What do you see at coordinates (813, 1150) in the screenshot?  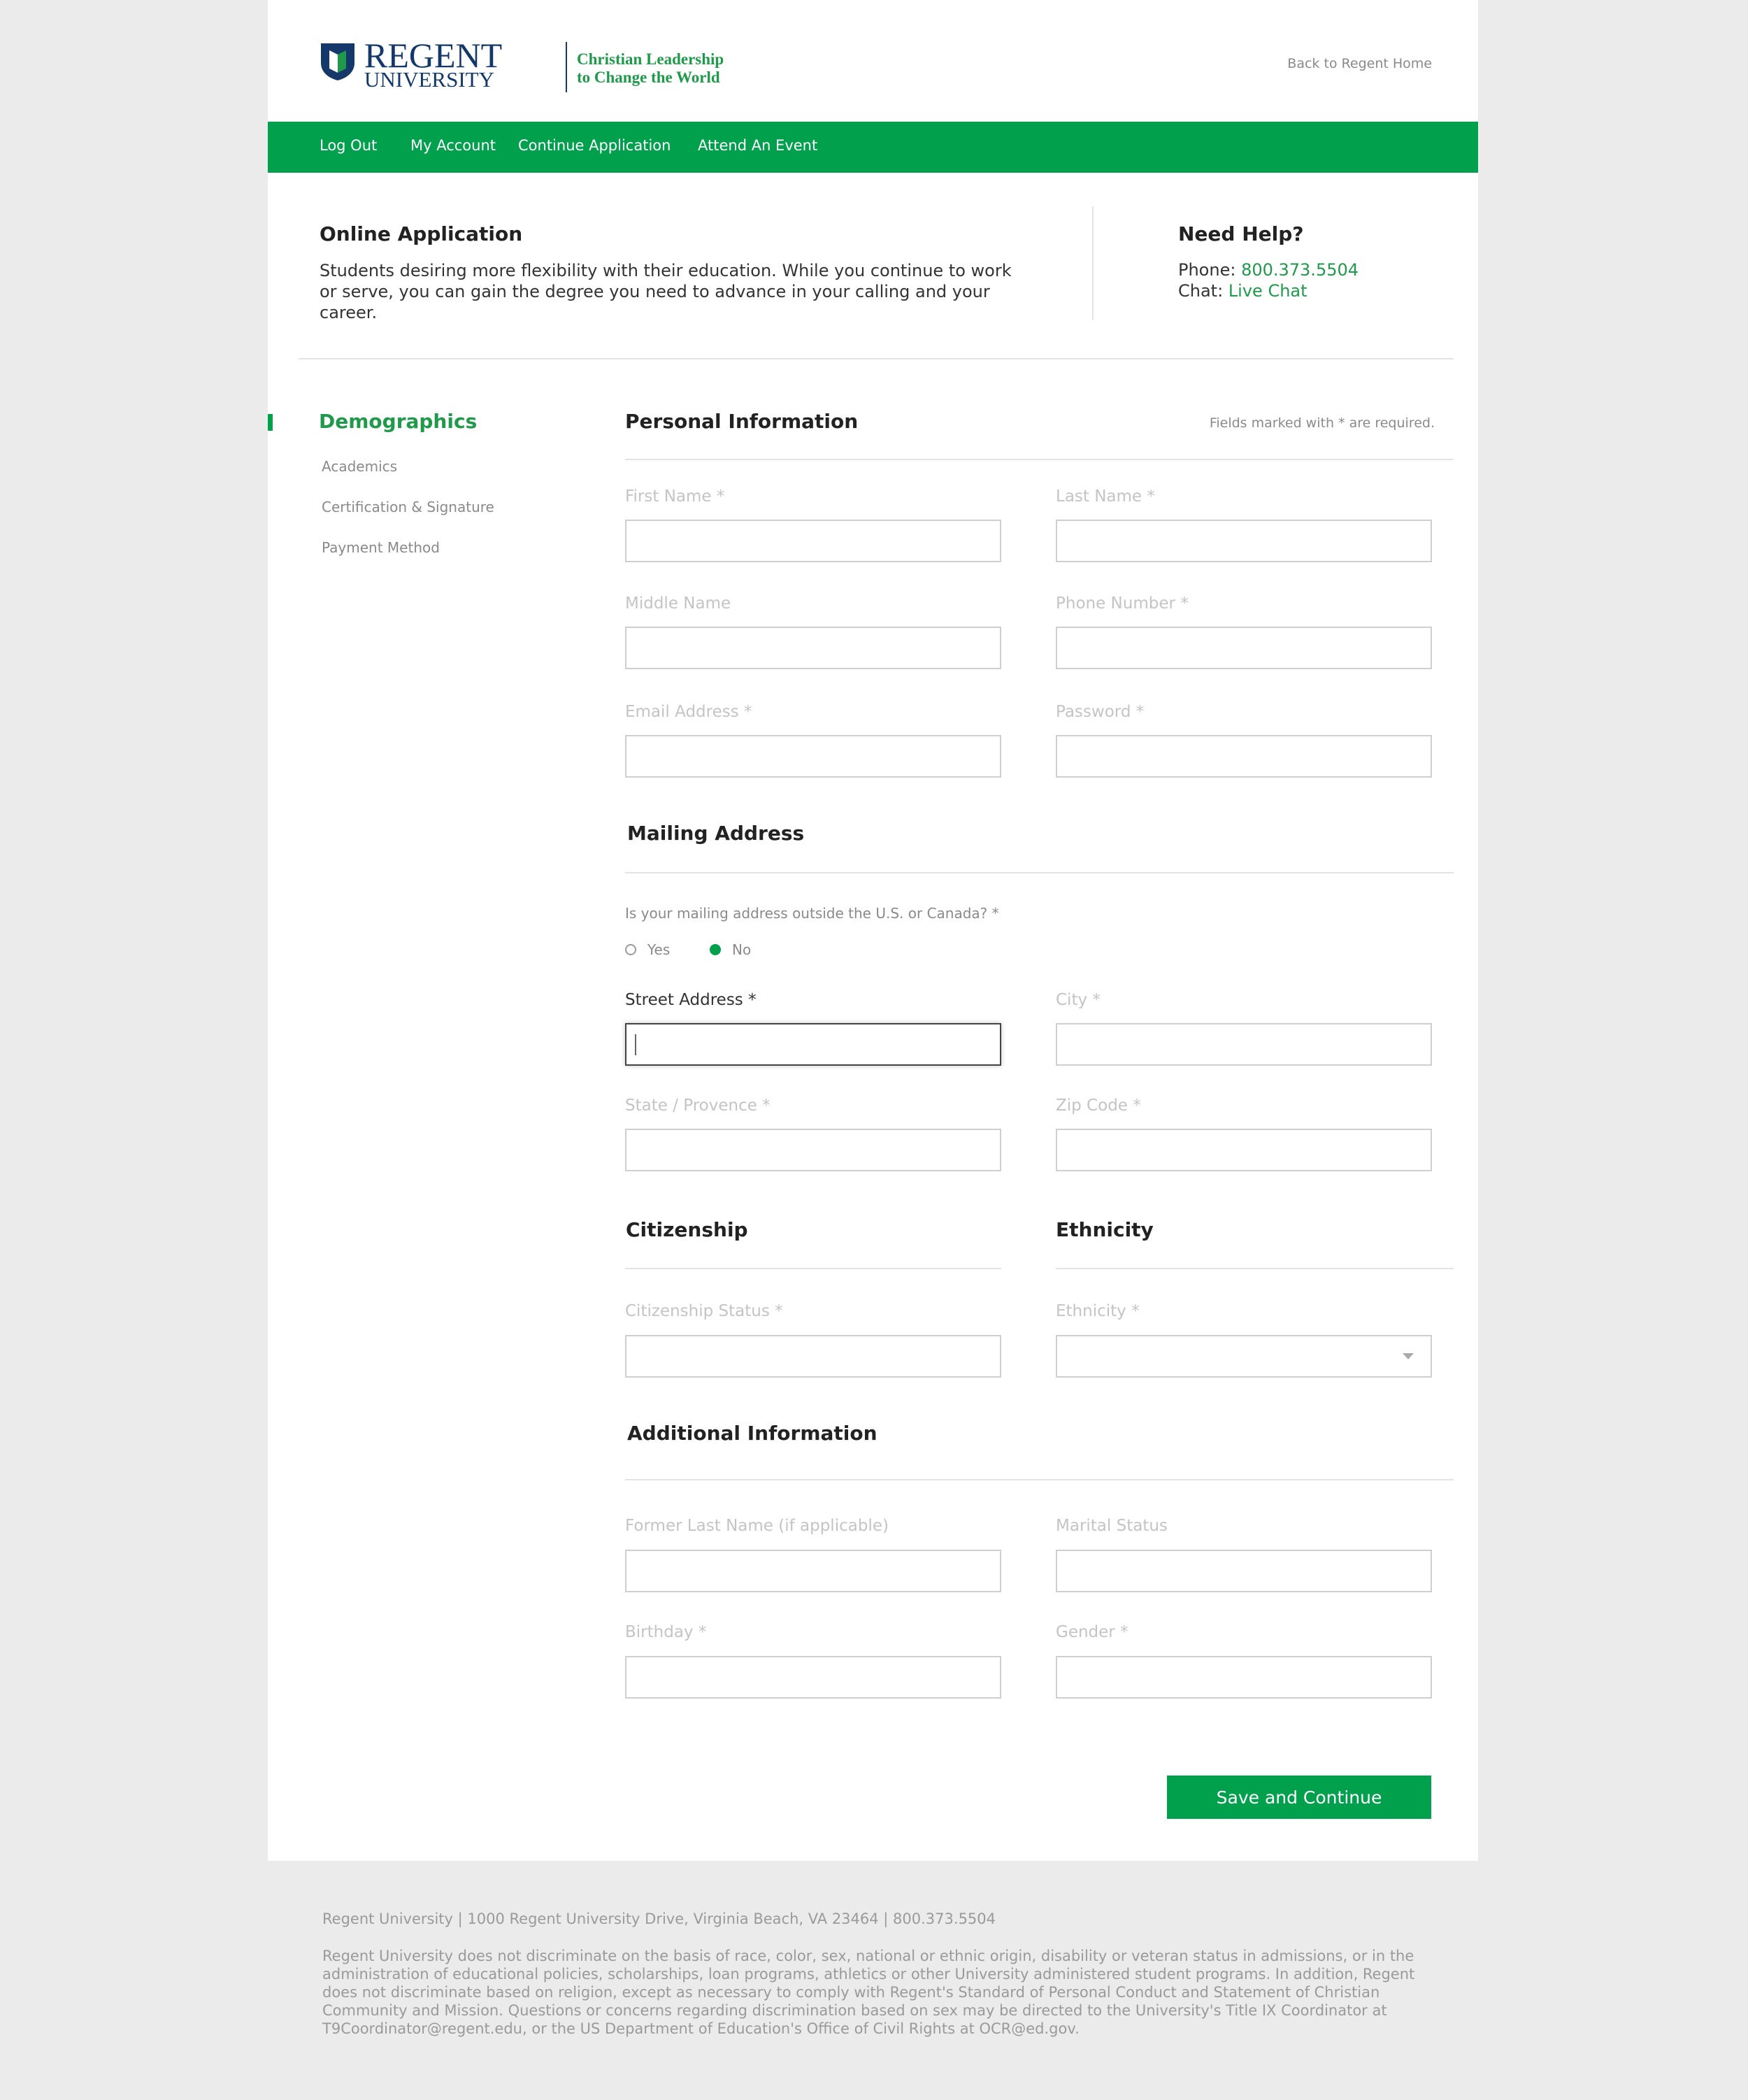 I see `state-field` at bounding box center [813, 1150].